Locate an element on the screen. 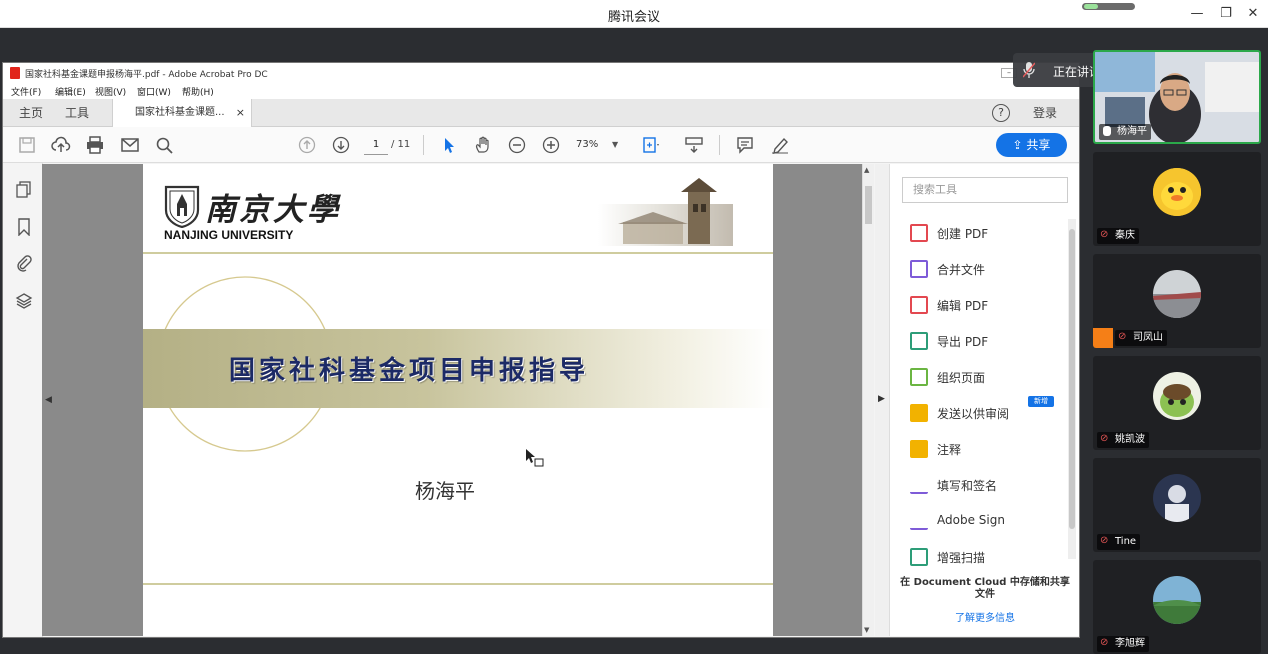 This screenshot has height=654, width=1268. scroll-up-icon: ▲ is located at coordinates (866, 170).